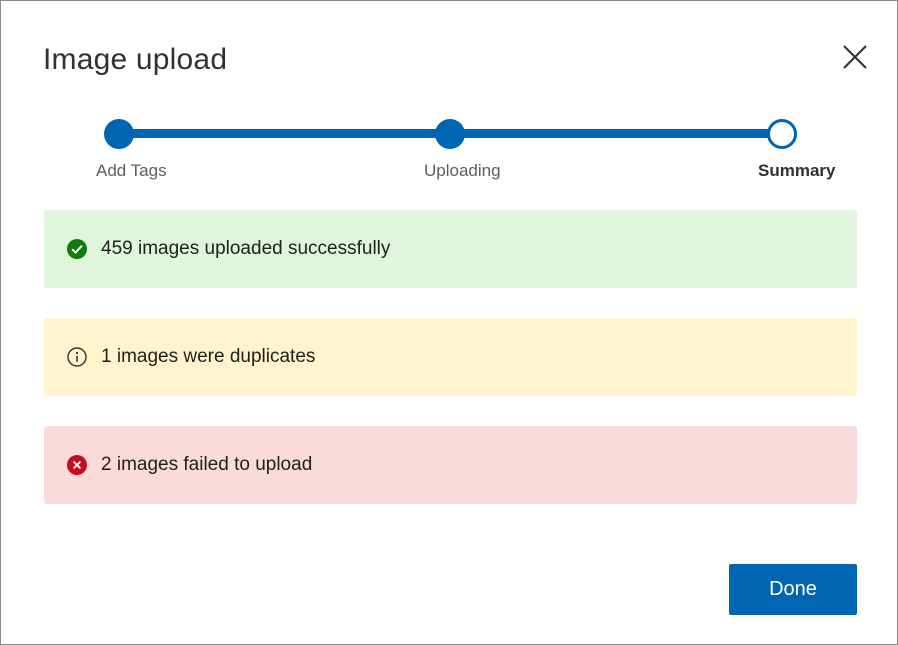  Describe the element at coordinates (77, 465) in the screenshot. I see `error-circle-icon` at that location.